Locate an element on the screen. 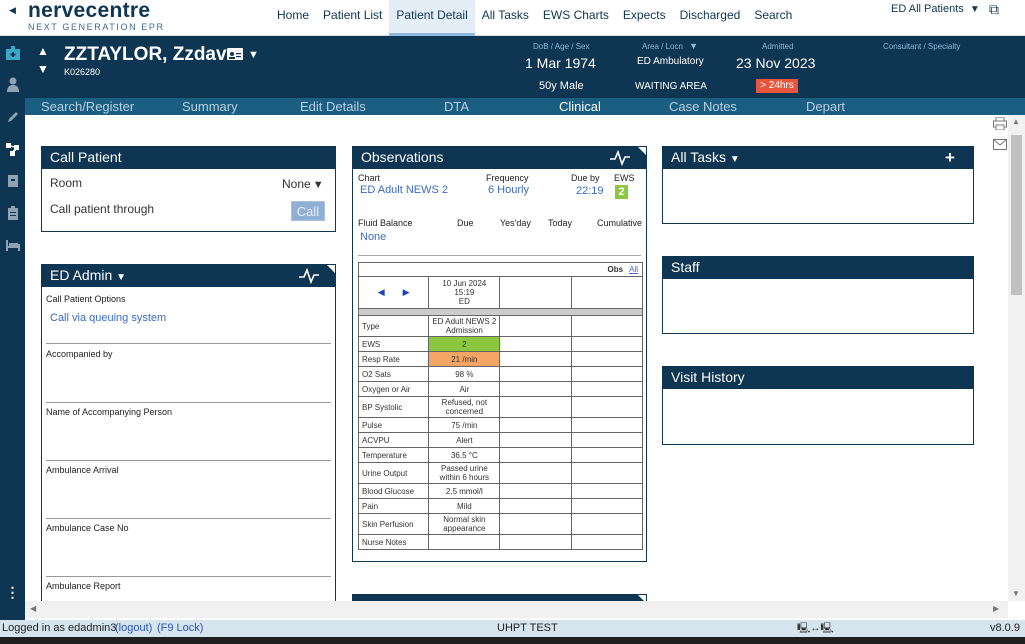 The image size is (1025, 644). tab-search-register: Search/Register is located at coordinates (87, 106).